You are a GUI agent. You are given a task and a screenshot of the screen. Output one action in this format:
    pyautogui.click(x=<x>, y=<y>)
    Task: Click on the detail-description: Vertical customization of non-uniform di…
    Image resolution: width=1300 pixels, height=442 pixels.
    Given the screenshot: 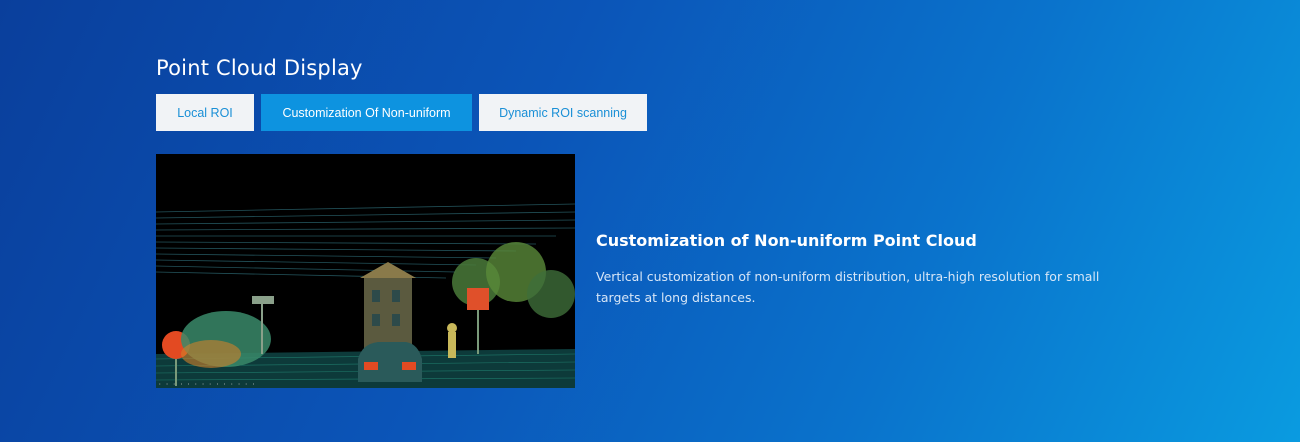 What is the action you would take?
    pyautogui.click(x=848, y=287)
    